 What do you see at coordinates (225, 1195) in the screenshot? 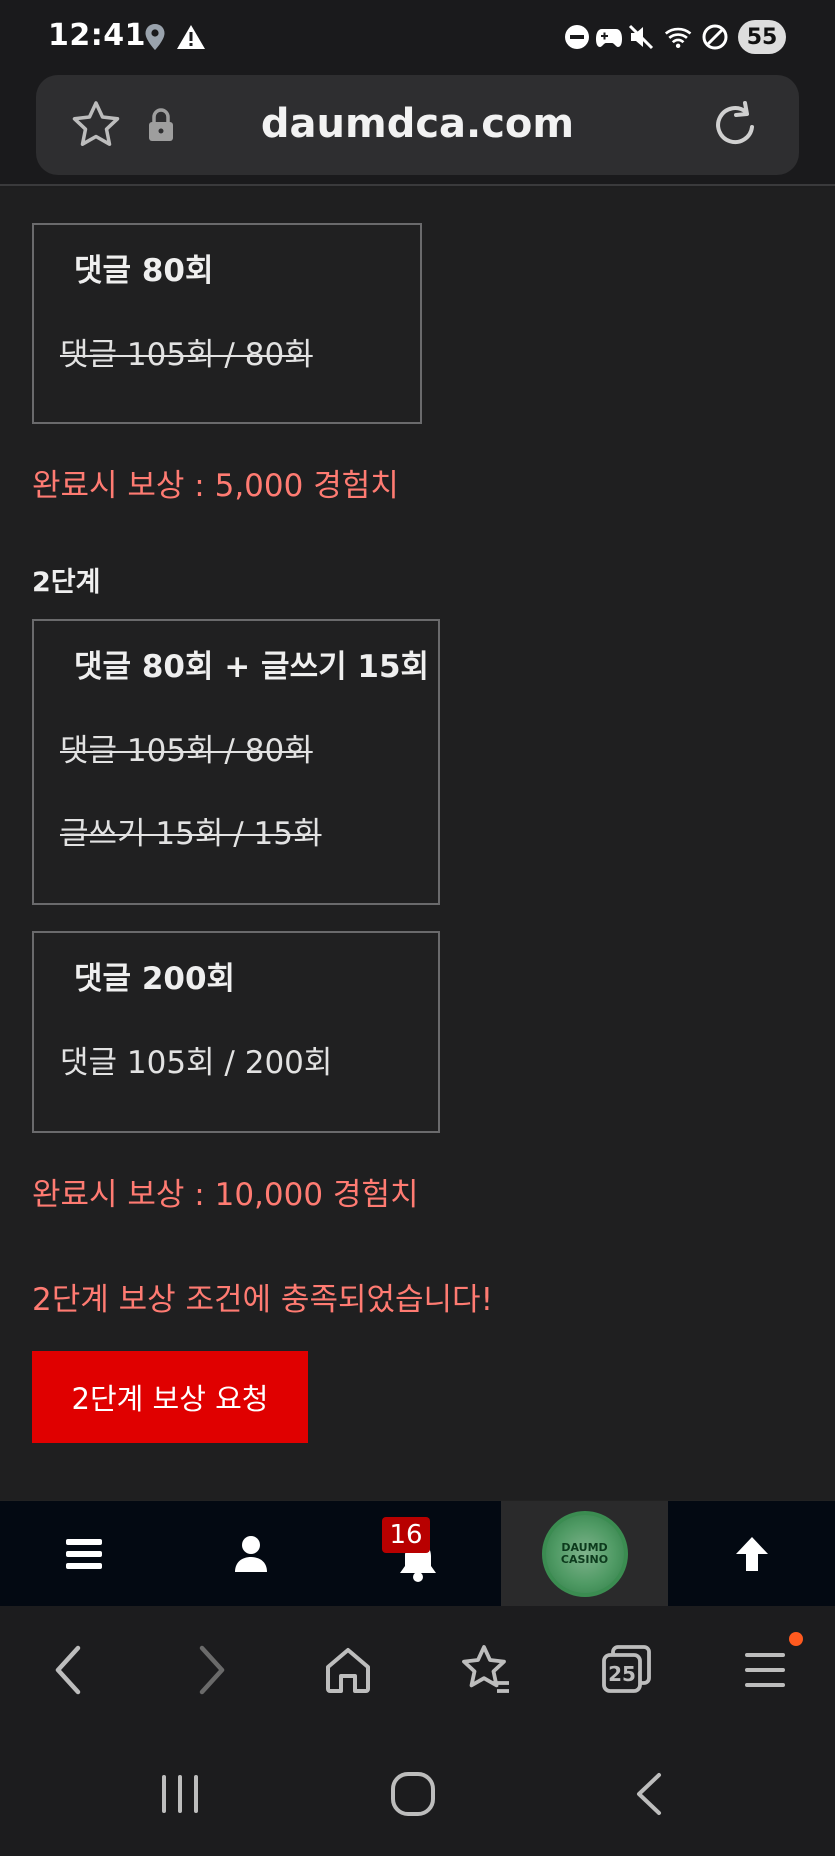
I see `stage2-reward-text: 완료시 보상 : 10,000 경험치` at bounding box center [225, 1195].